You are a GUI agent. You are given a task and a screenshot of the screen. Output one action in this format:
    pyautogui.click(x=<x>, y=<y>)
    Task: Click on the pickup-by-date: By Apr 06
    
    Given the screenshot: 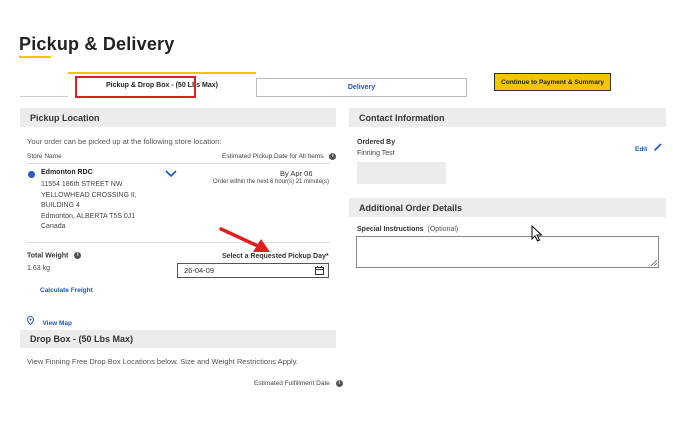 What is the action you would take?
    pyautogui.click(x=296, y=173)
    